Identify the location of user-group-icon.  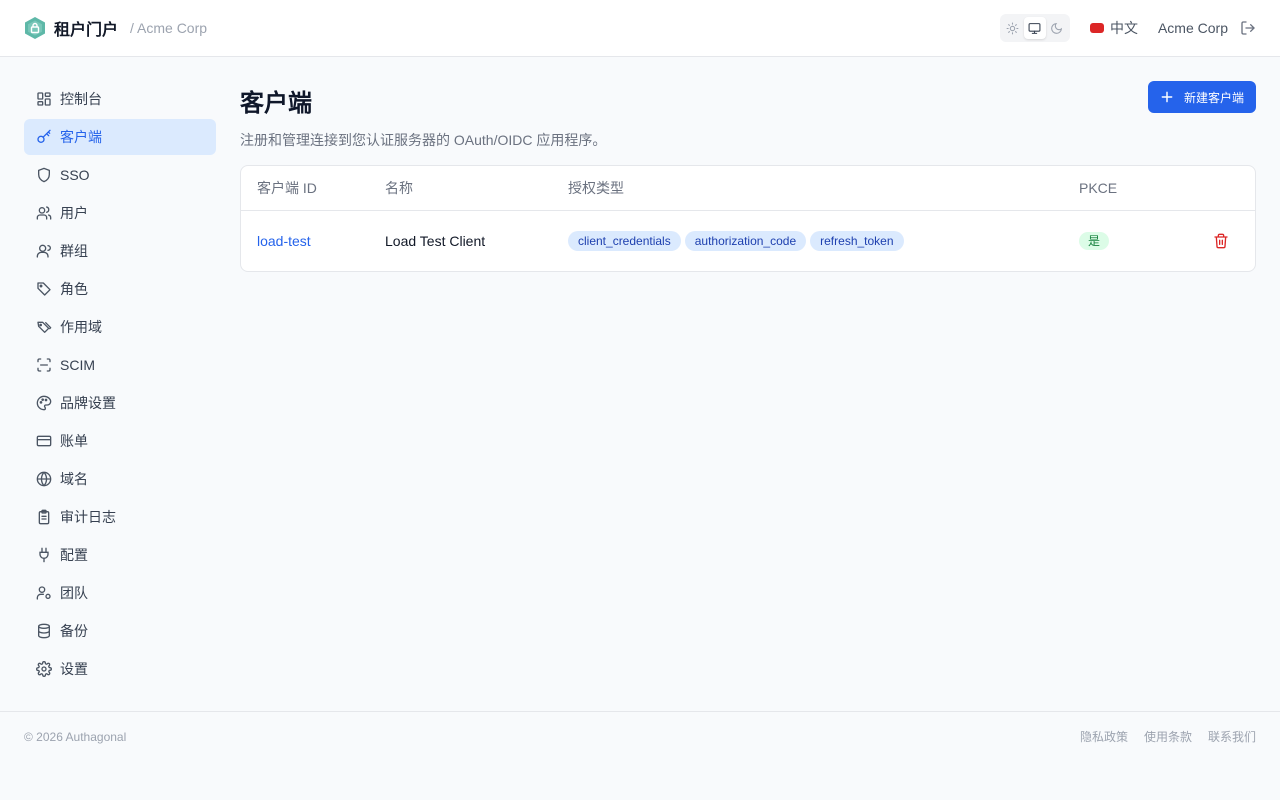
(43, 251).